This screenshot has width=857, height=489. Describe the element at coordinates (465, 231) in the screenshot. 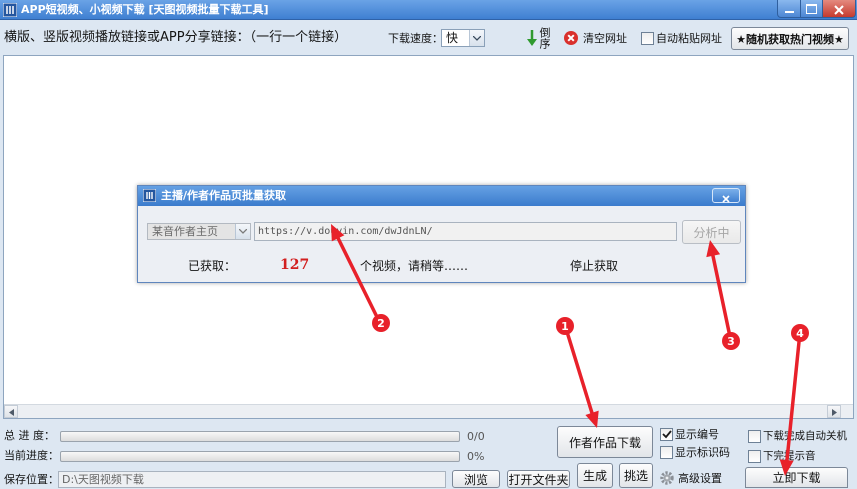

I see `author-url-input: https://v.douyin.com/dwJdnLN/` at that location.